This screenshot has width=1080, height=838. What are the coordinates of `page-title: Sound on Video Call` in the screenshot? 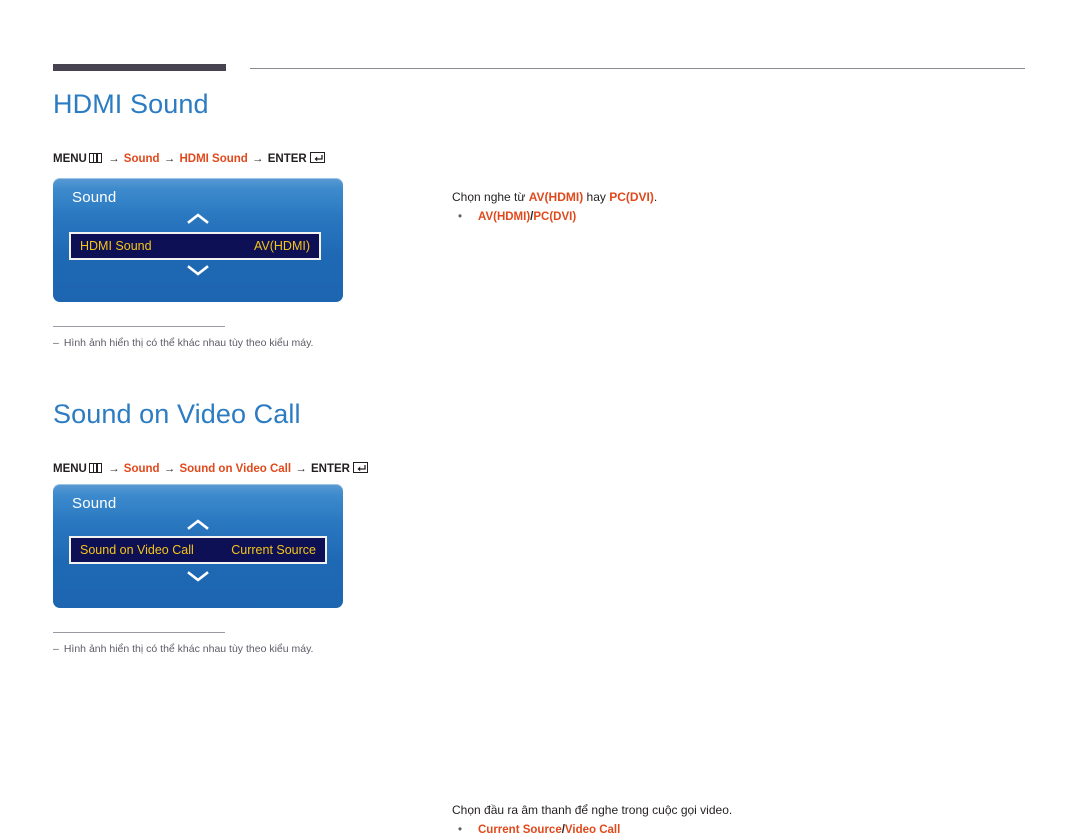 It's located at (177, 414).